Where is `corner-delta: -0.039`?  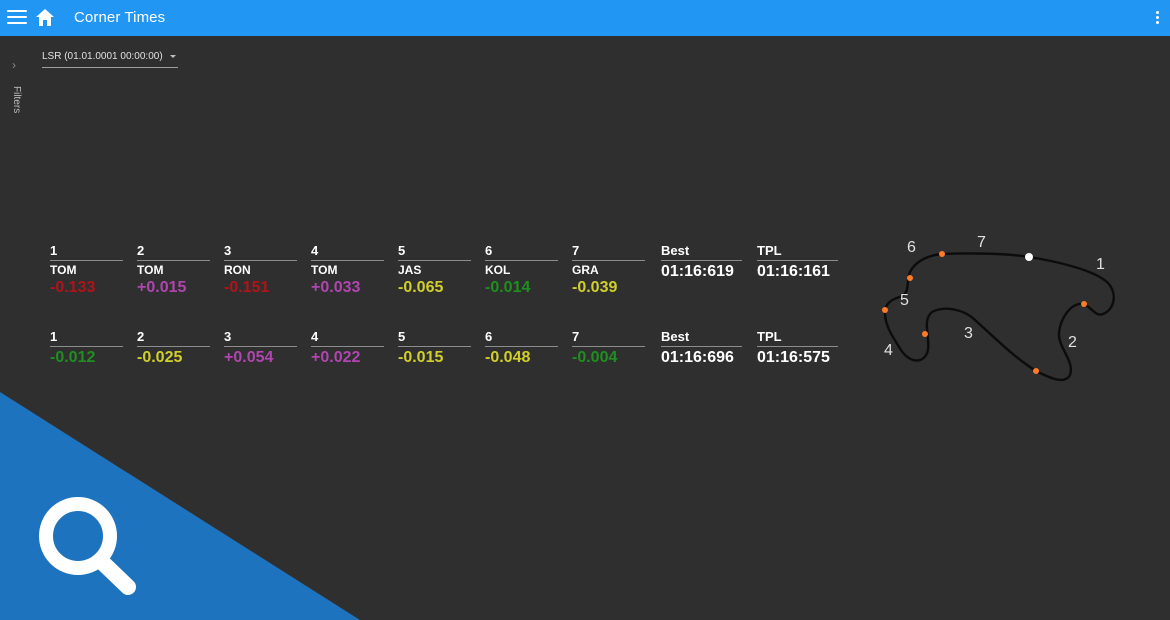
corner-delta: -0.039 is located at coordinates (595, 287).